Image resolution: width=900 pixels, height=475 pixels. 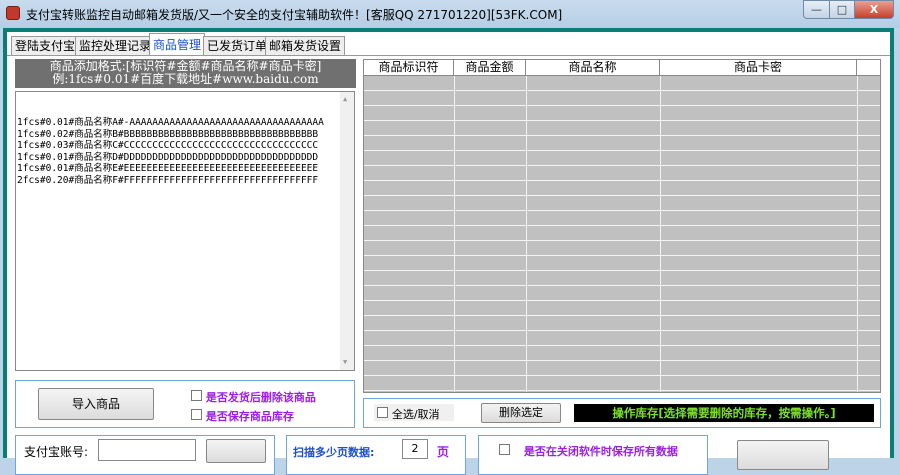 I want to click on scroll-up-icon: ▲, so click(x=345, y=100).